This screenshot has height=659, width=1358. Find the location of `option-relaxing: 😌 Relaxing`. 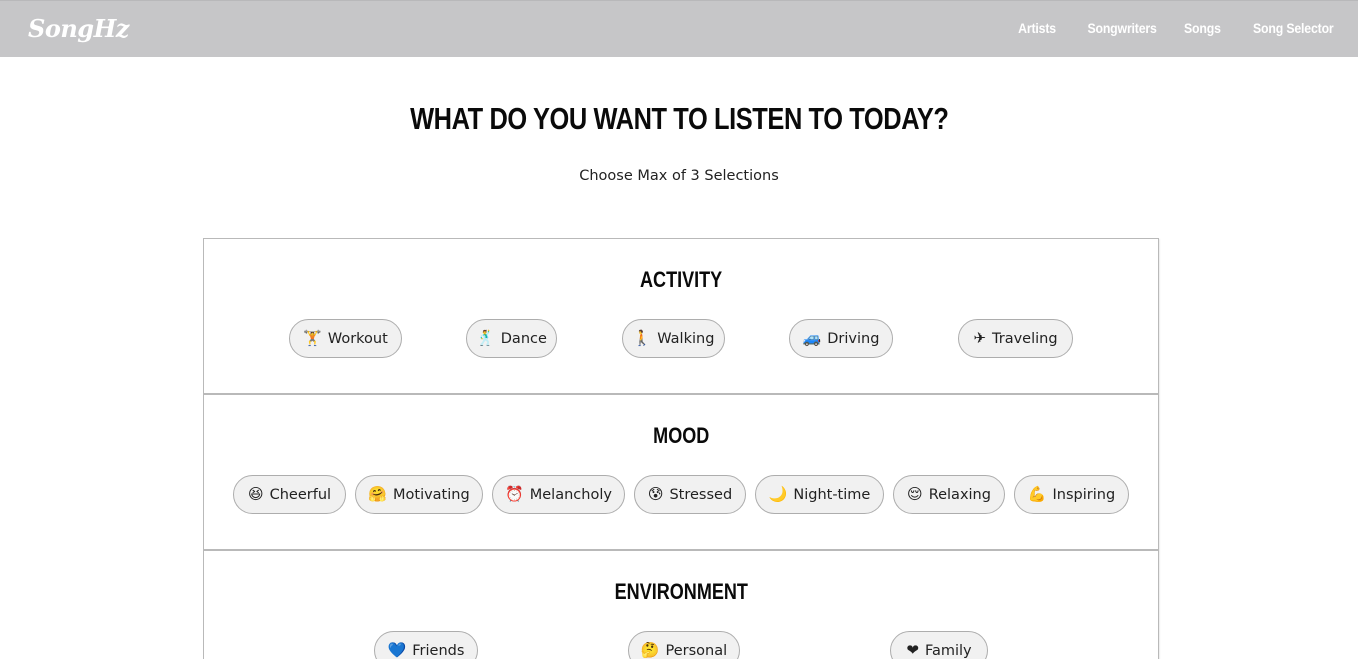

option-relaxing: 😌 Relaxing is located at coordinates (949, 494).